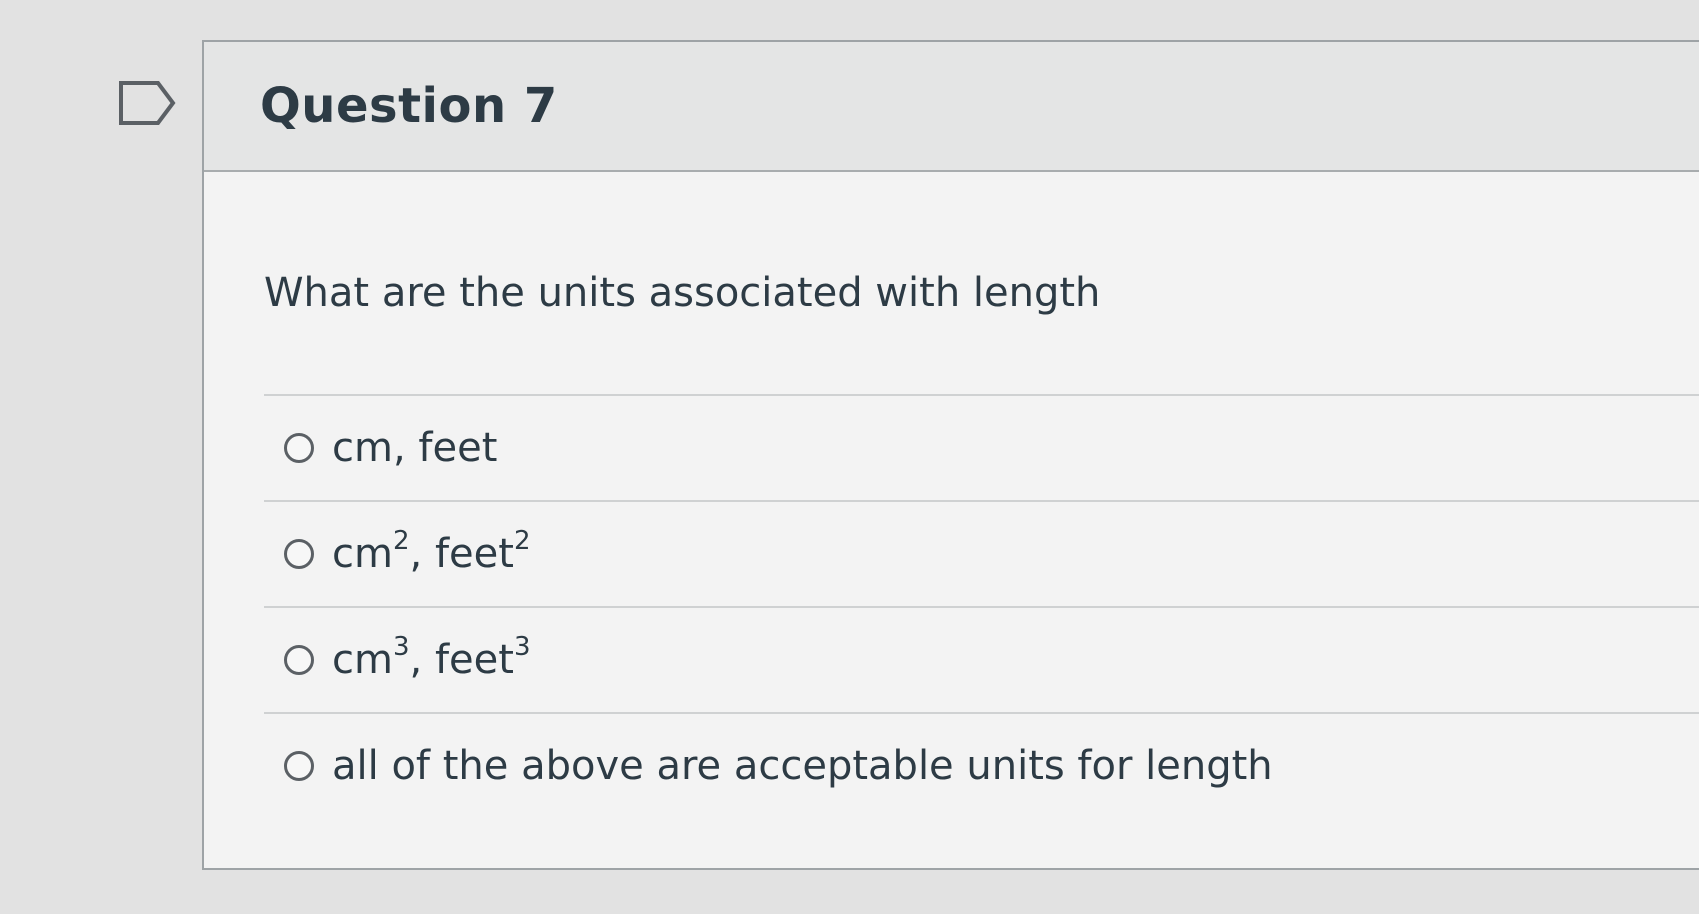 The width and height of the screenshot is (1699, 914). I want to click on question-header: Question 7, so click(951, 107).